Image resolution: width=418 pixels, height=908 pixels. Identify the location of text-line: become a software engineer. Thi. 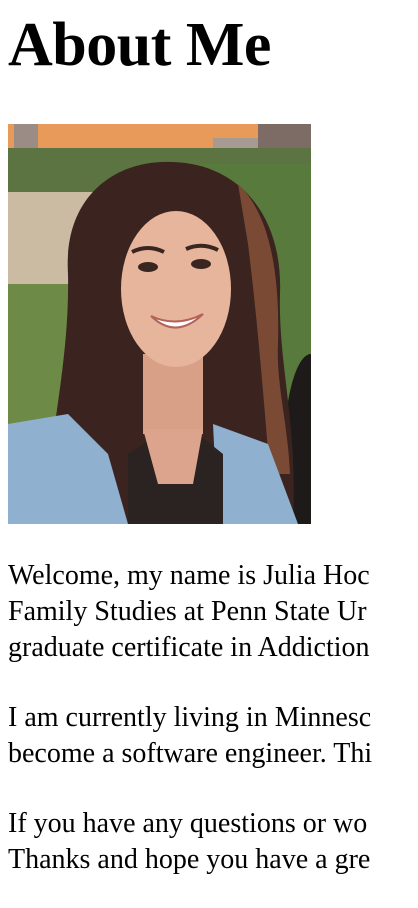
(190, 753).